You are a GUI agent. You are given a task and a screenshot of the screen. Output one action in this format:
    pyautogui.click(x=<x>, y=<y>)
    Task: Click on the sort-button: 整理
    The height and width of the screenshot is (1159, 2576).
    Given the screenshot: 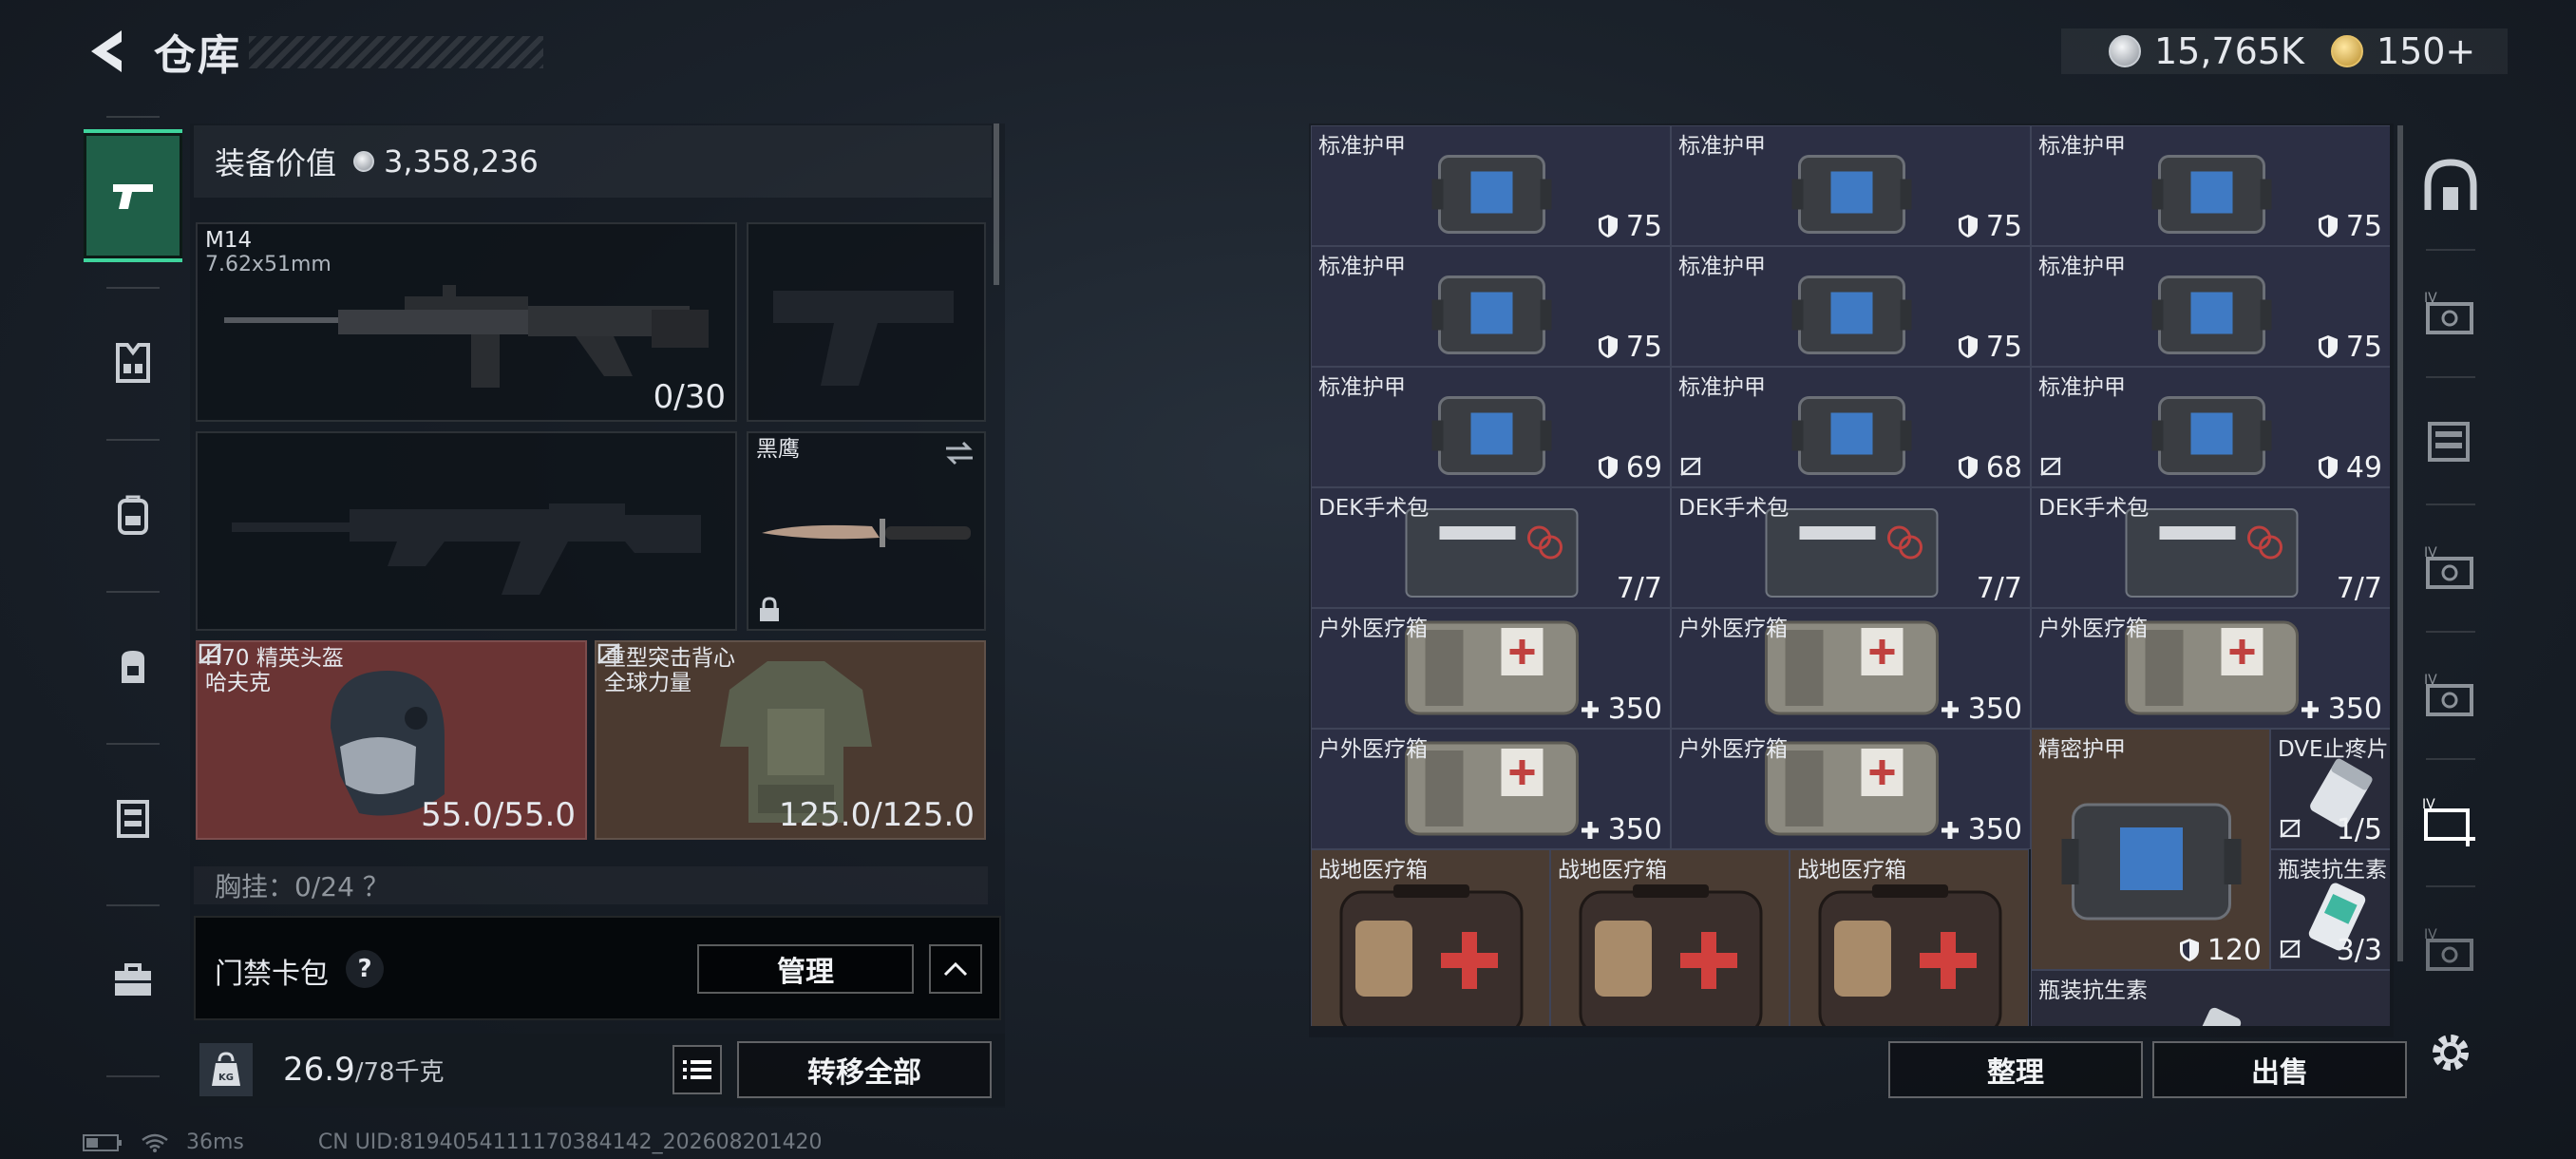 What is the action you would take?
    pyautogui.click(x=2015, y=1069)
    